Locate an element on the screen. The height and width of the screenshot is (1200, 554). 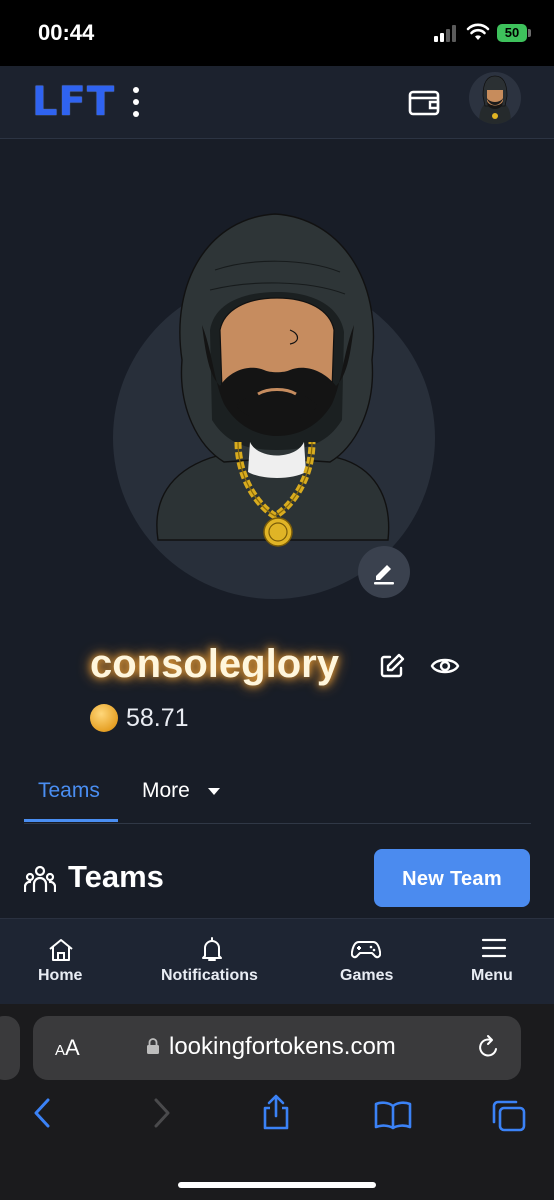
username: consoleglory is located at coordinates (214, 664).